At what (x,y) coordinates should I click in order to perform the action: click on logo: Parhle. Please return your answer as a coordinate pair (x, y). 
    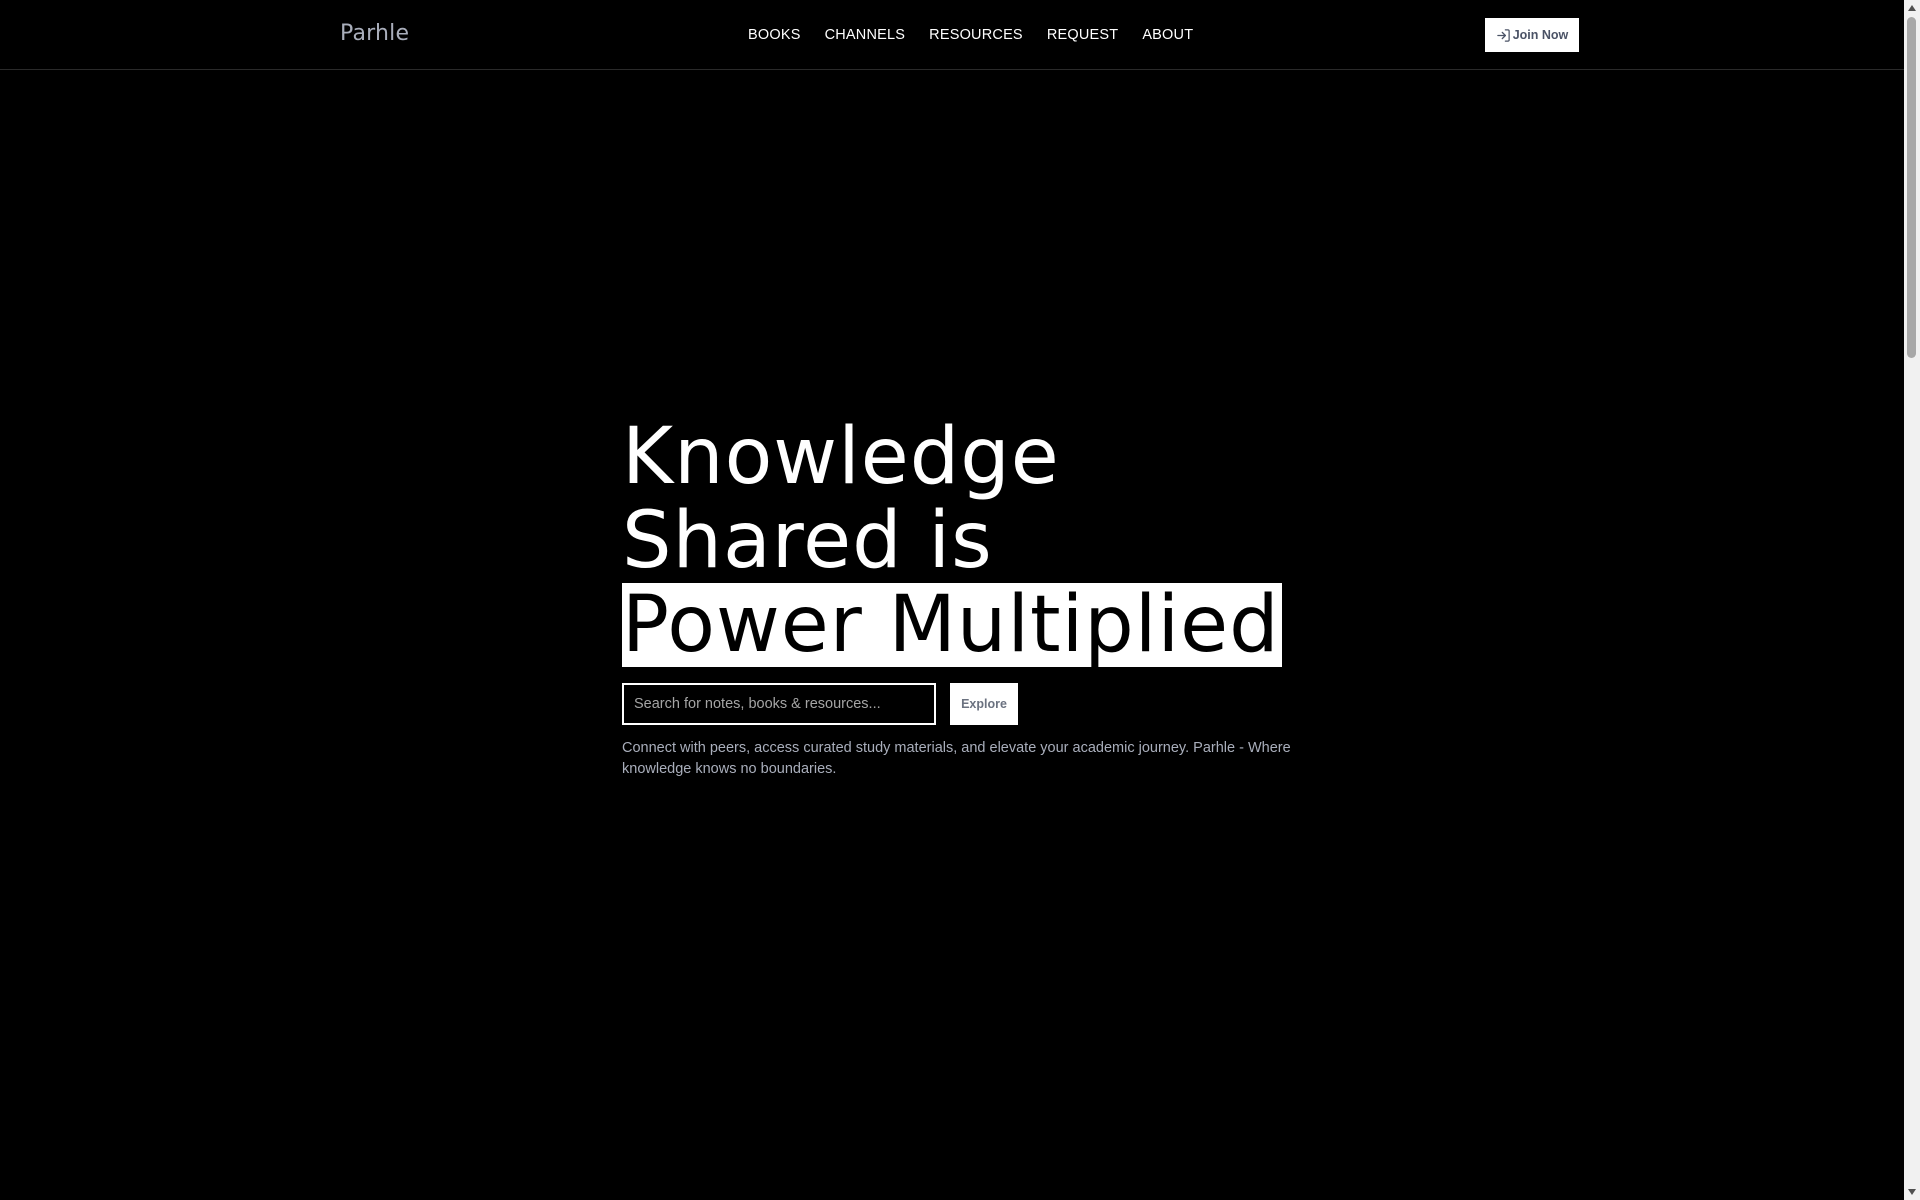
    Looking at the image, I should click on (374, 34).